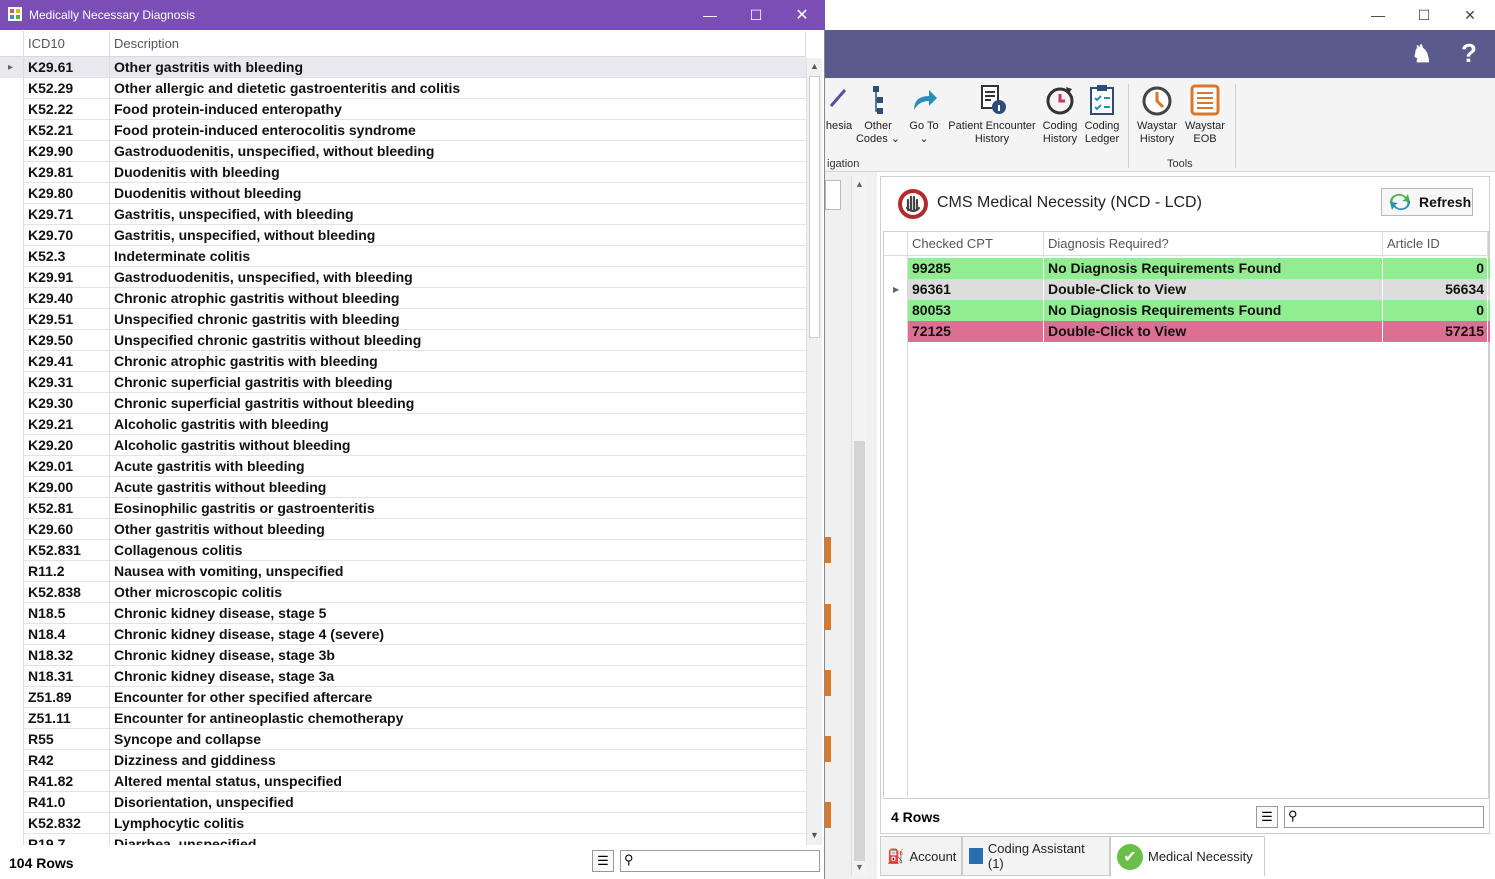 The width and height of the screenshot is (1495, 879). Describe the element at coordinates (756, 15) in the screenshot. I see `maximize-icon: ☐` at that location.